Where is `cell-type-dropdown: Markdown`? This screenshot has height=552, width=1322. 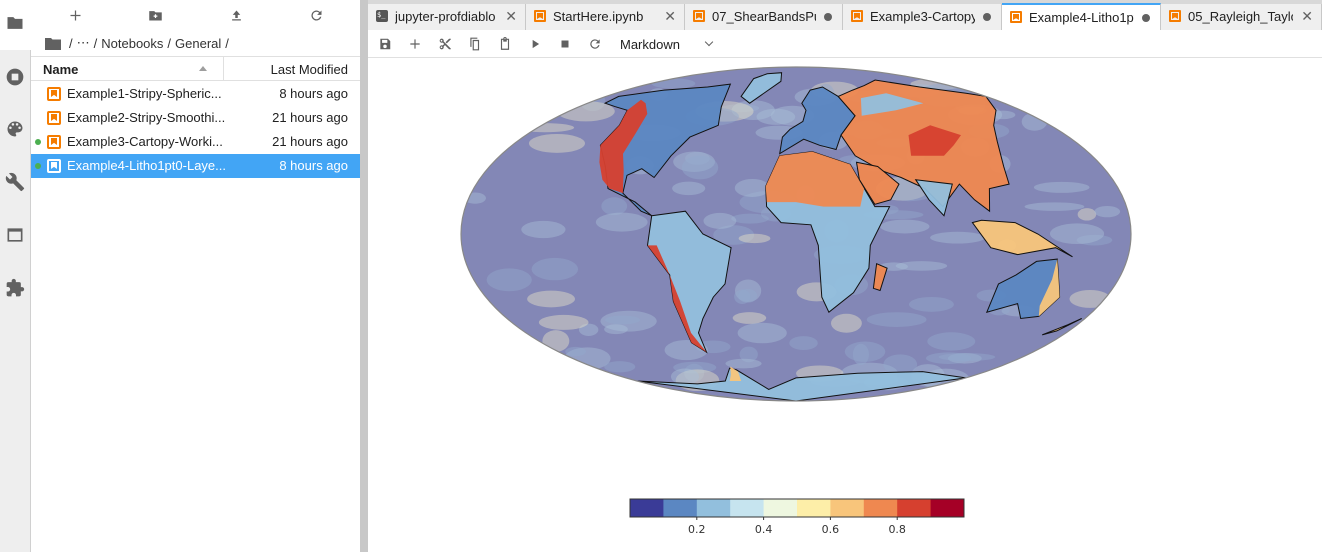
cell-type-dropdown: Markdown is located at coordinates (667, 44).